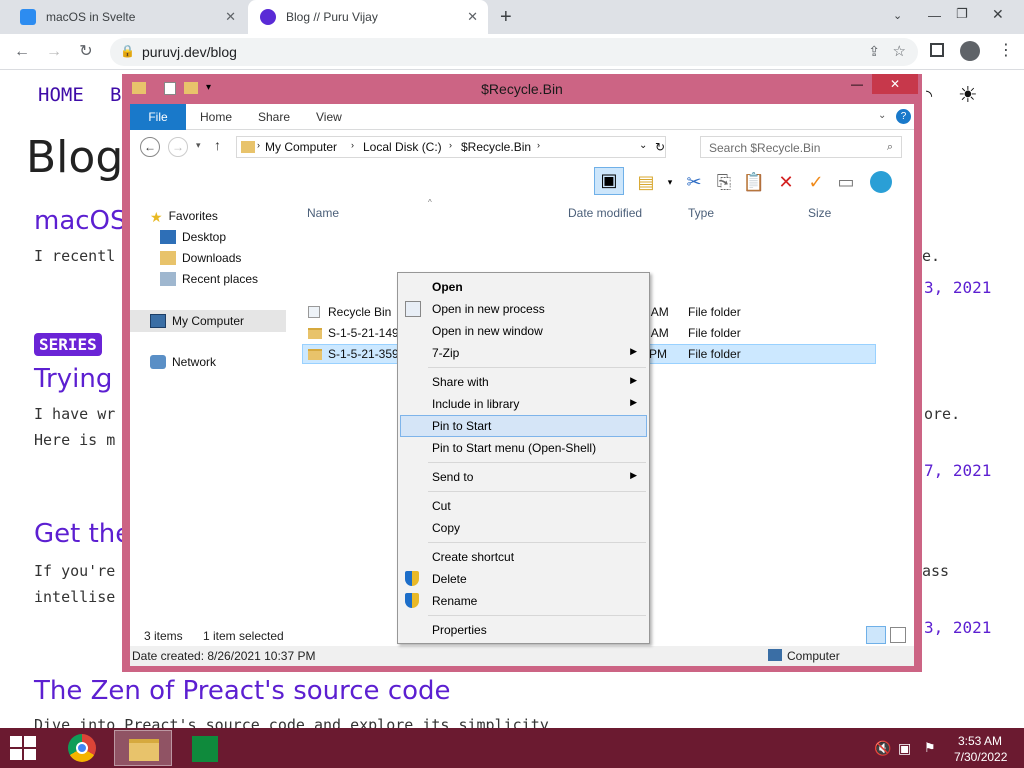  Describe the element at coordinates (968, 95) in the screenshot. I see `theme-toggle-sun-icon: ☀` at that location.